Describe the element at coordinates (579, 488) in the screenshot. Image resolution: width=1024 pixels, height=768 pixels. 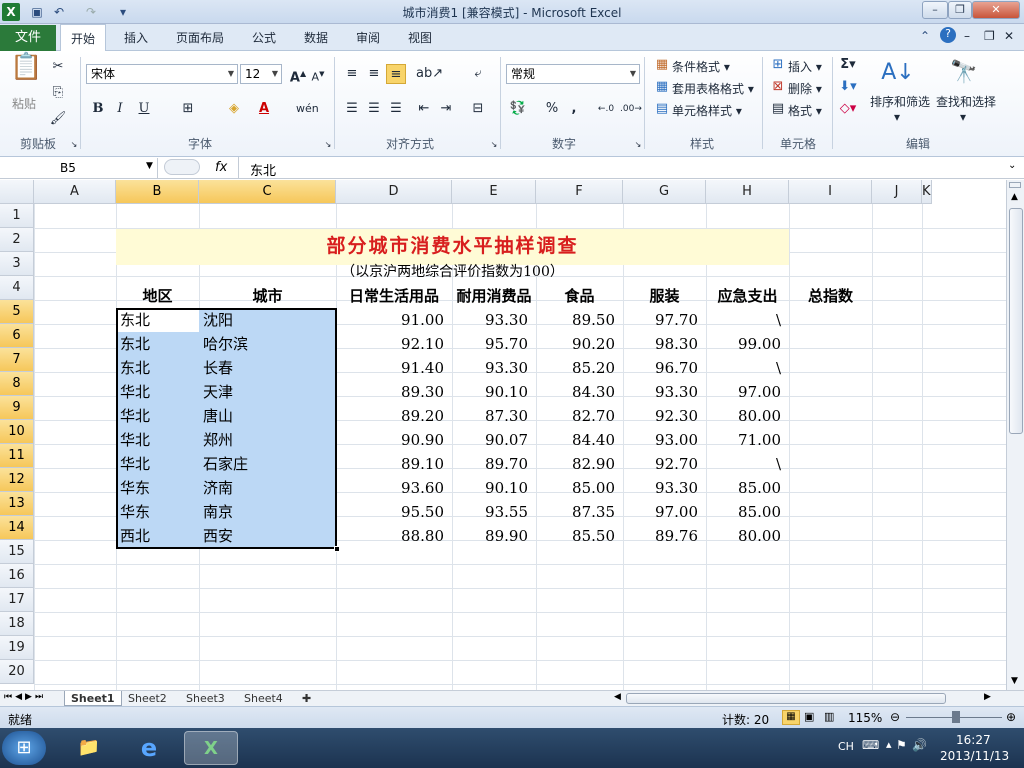
I see `table-cell: 85.00` at that location.